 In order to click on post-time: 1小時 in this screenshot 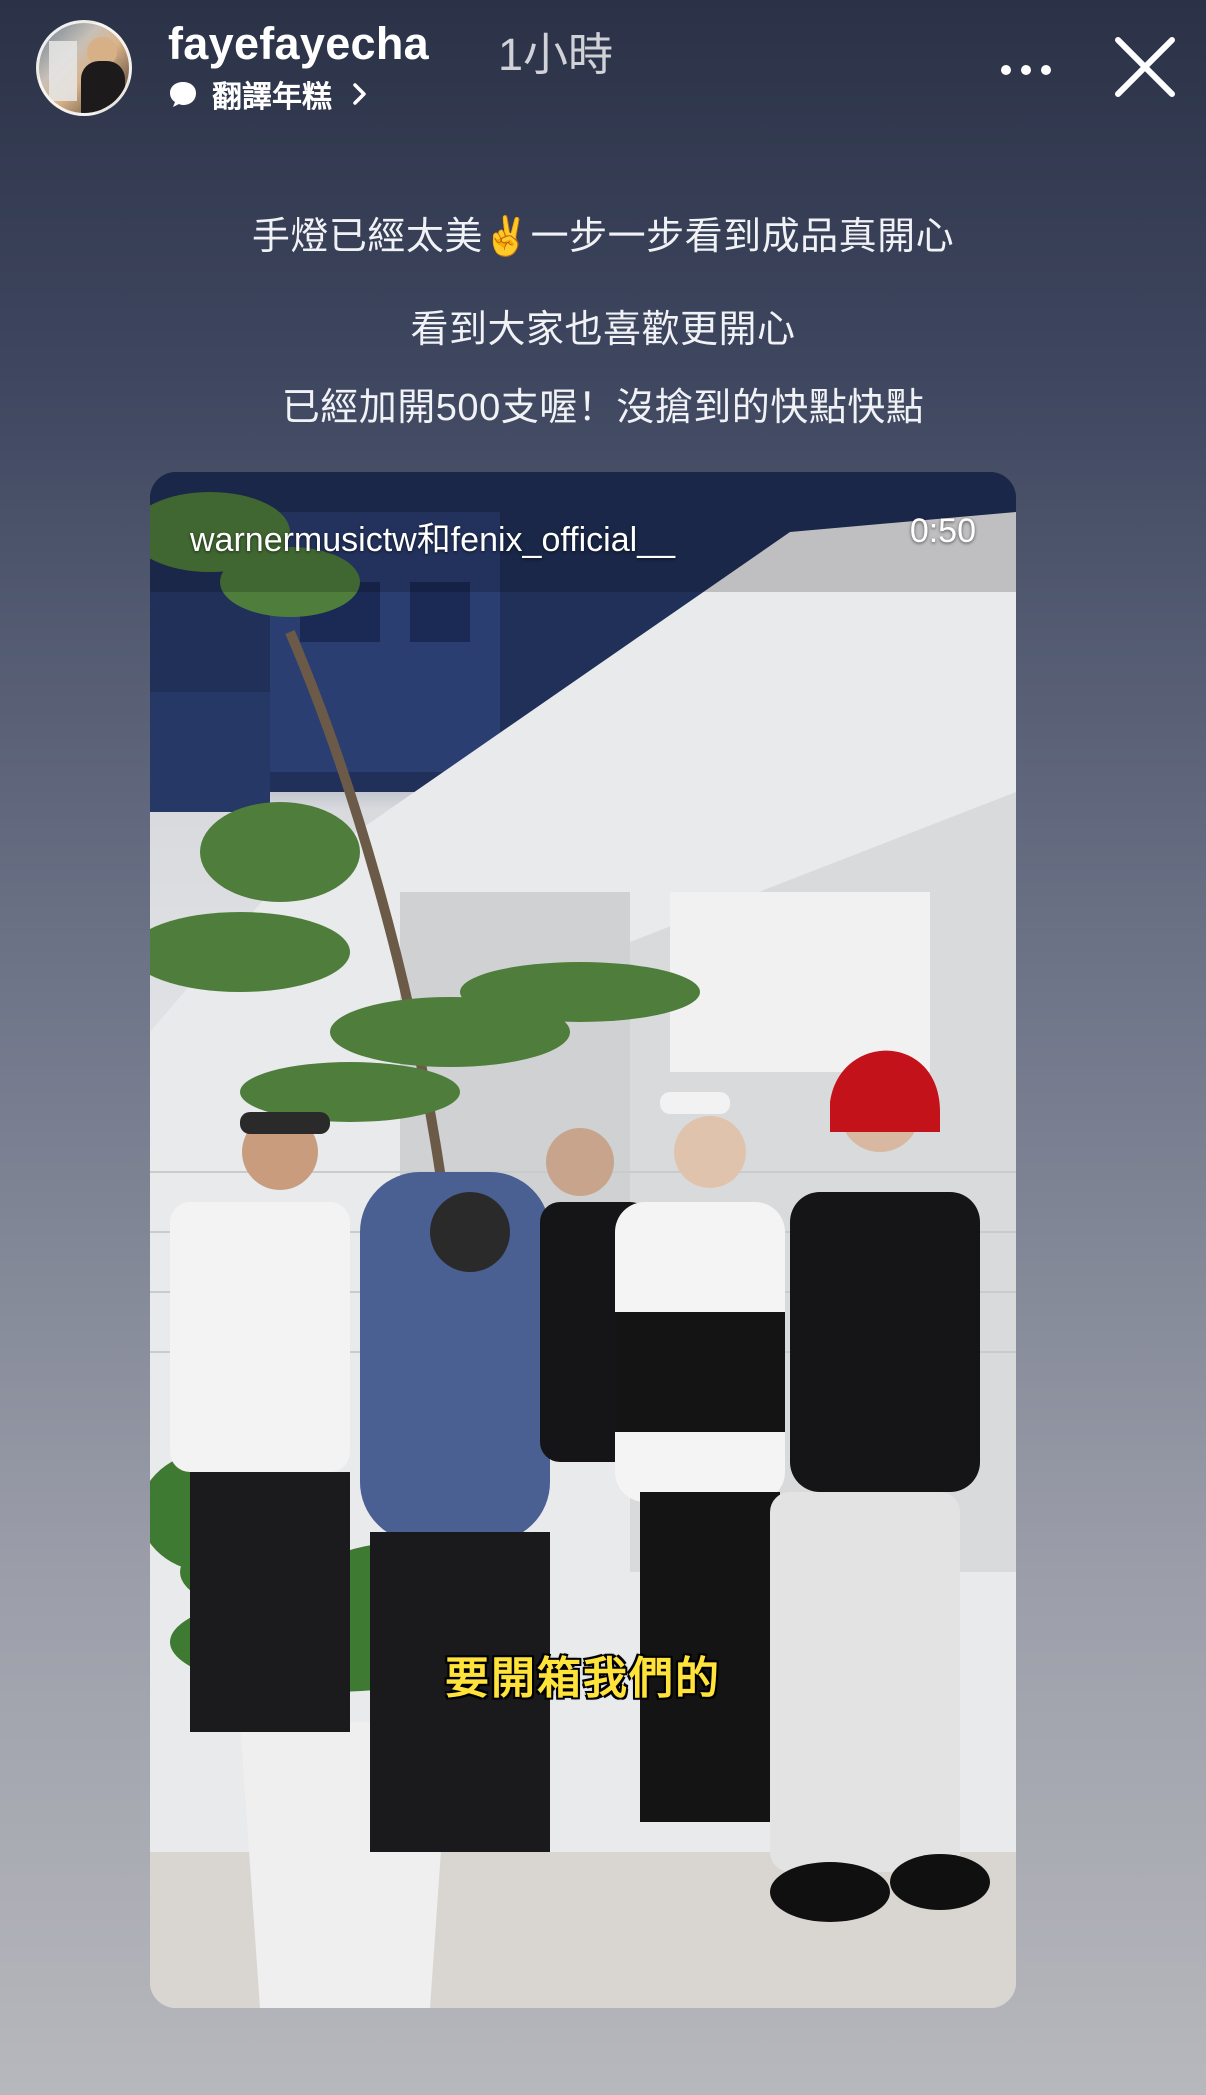, I will do `click(556, 54)`.